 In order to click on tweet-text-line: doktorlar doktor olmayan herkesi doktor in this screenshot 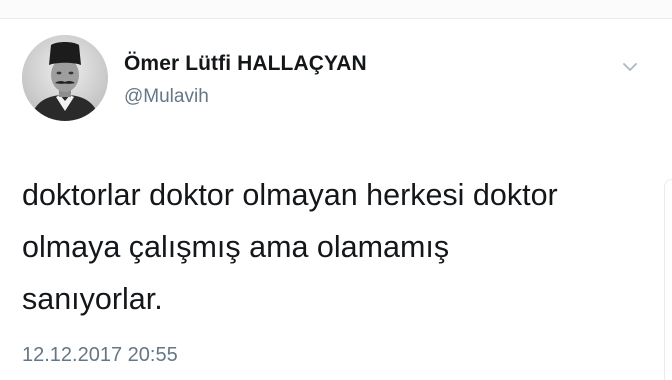, I will do `click(290, 195)`.